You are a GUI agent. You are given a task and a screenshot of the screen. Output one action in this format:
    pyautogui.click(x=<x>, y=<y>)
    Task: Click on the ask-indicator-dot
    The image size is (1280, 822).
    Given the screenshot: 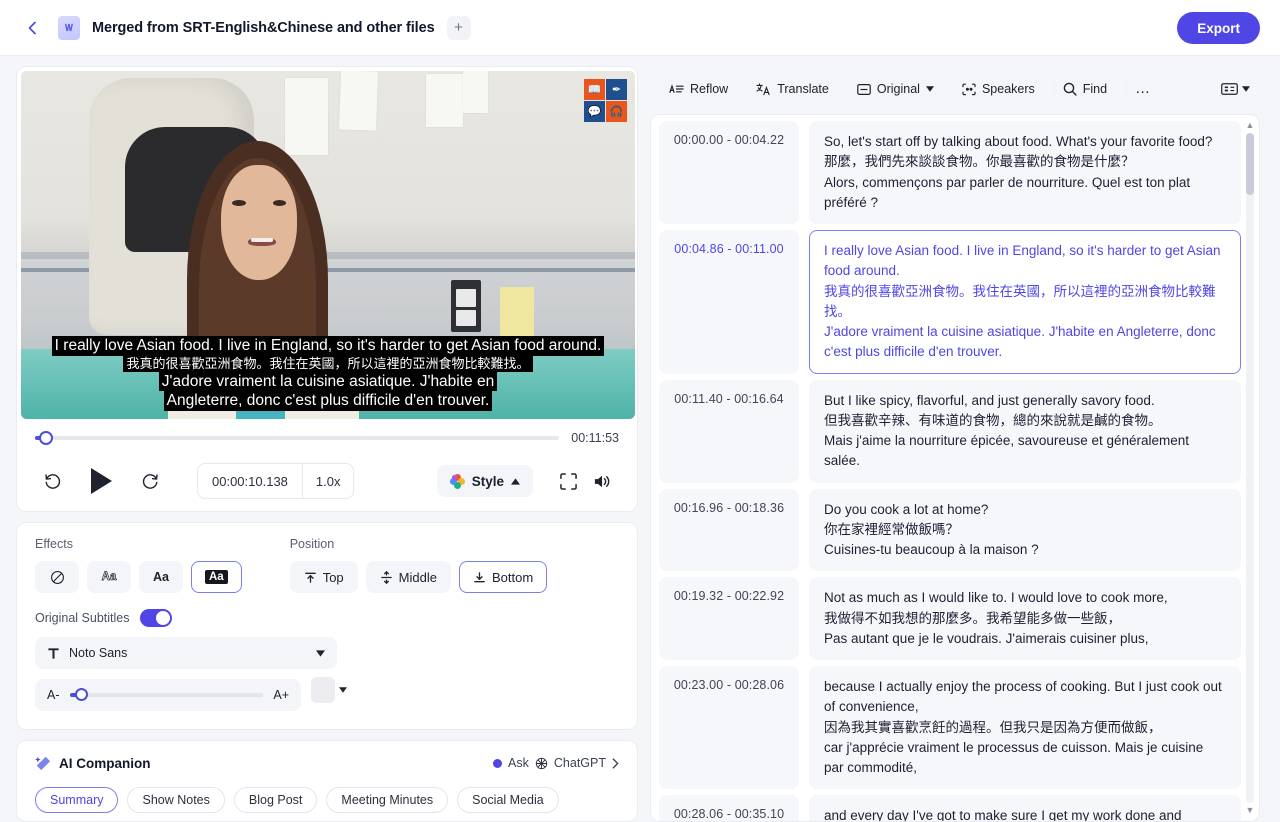 What is the action you would take?
    pyautogui.click(x=498, y=763)
    